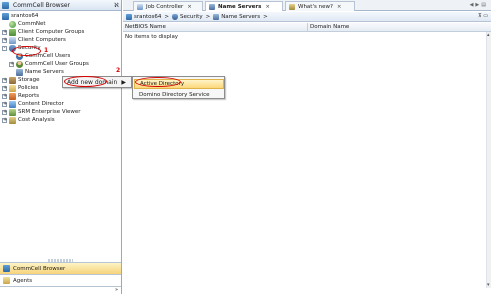 This screenshot has height=294, width=491. I want to click on tree-node-client-computer-groups: + Client Computer Groups, so click(43, 32).